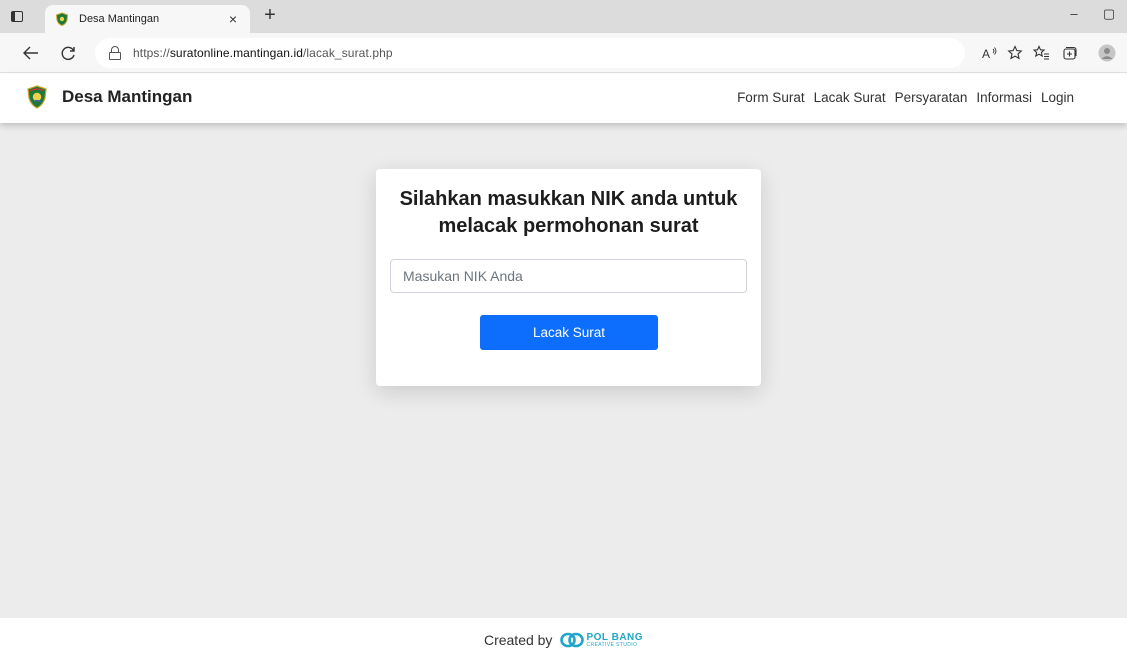 This screenshot has height=662, width=1127. Describe the element at coordinates (115, 53) in the screenshot. I see `lock-icon` at that location.